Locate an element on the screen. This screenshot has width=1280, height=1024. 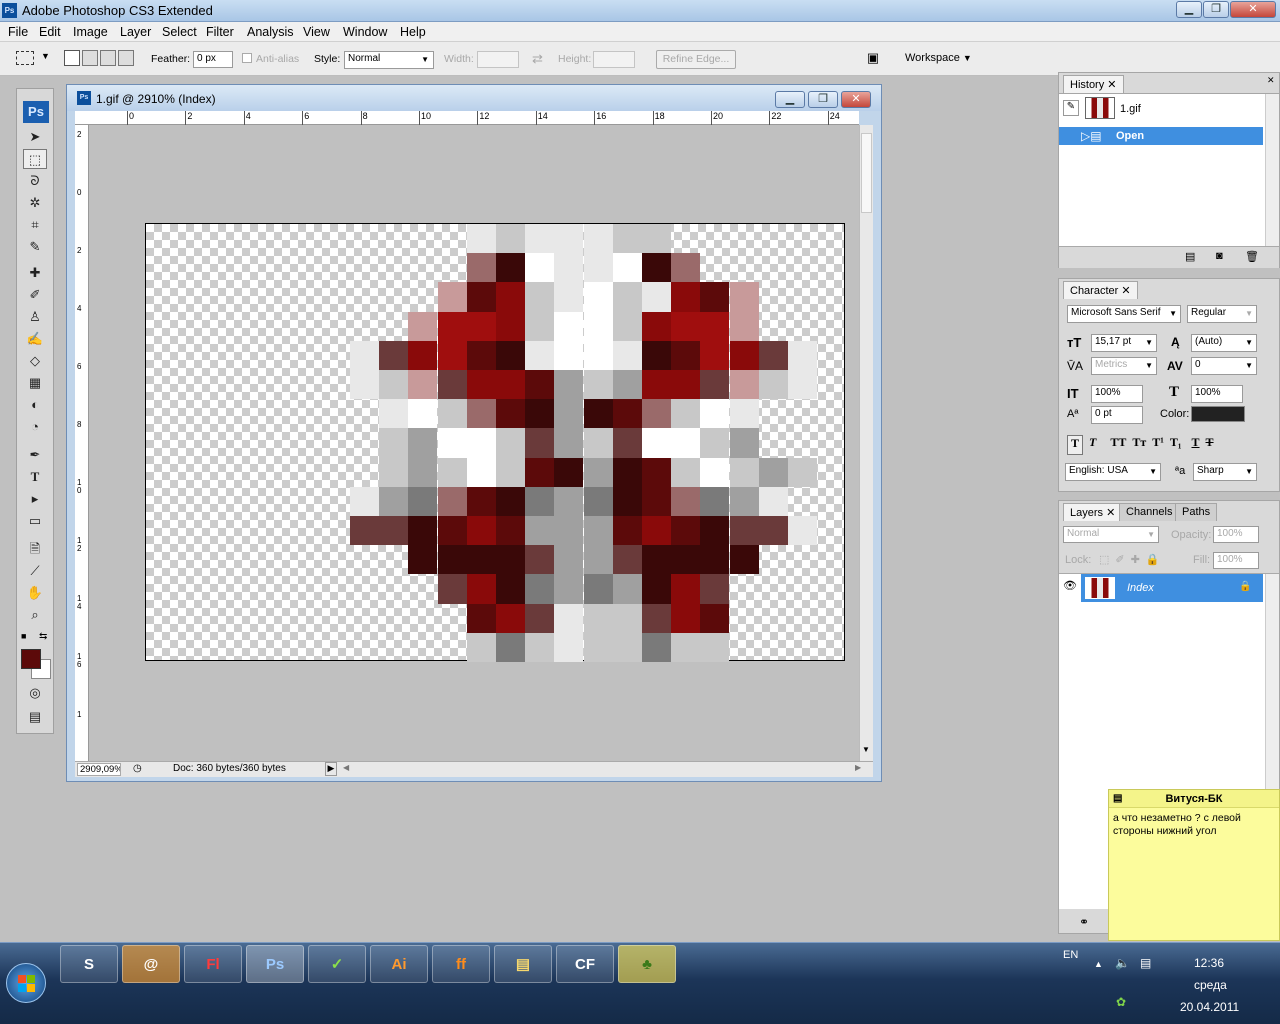
shape-tool-icon: ▭ is located at coordinates (35, 521).